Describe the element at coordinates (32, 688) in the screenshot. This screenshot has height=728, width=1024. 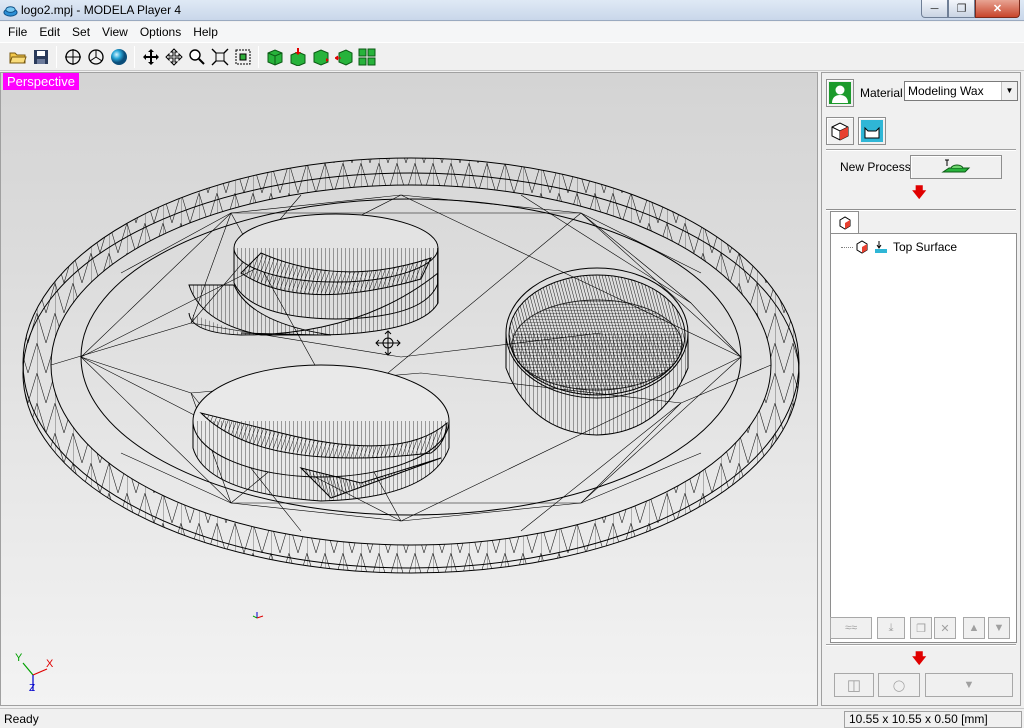
I see `axis-z-label: Z` at that location.